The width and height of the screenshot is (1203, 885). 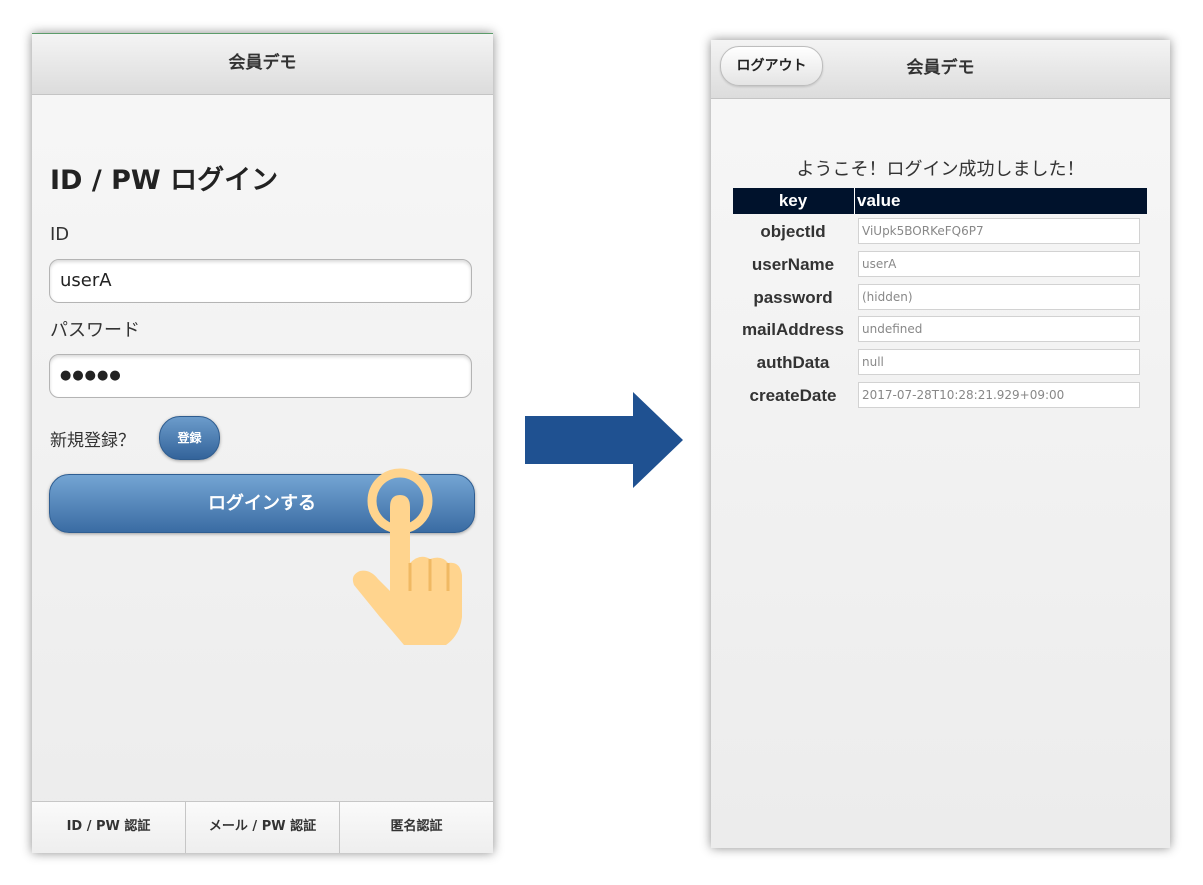 I want to click on tab-id-pw-auth: ID / PW 認証, so click(x=109, y=827).